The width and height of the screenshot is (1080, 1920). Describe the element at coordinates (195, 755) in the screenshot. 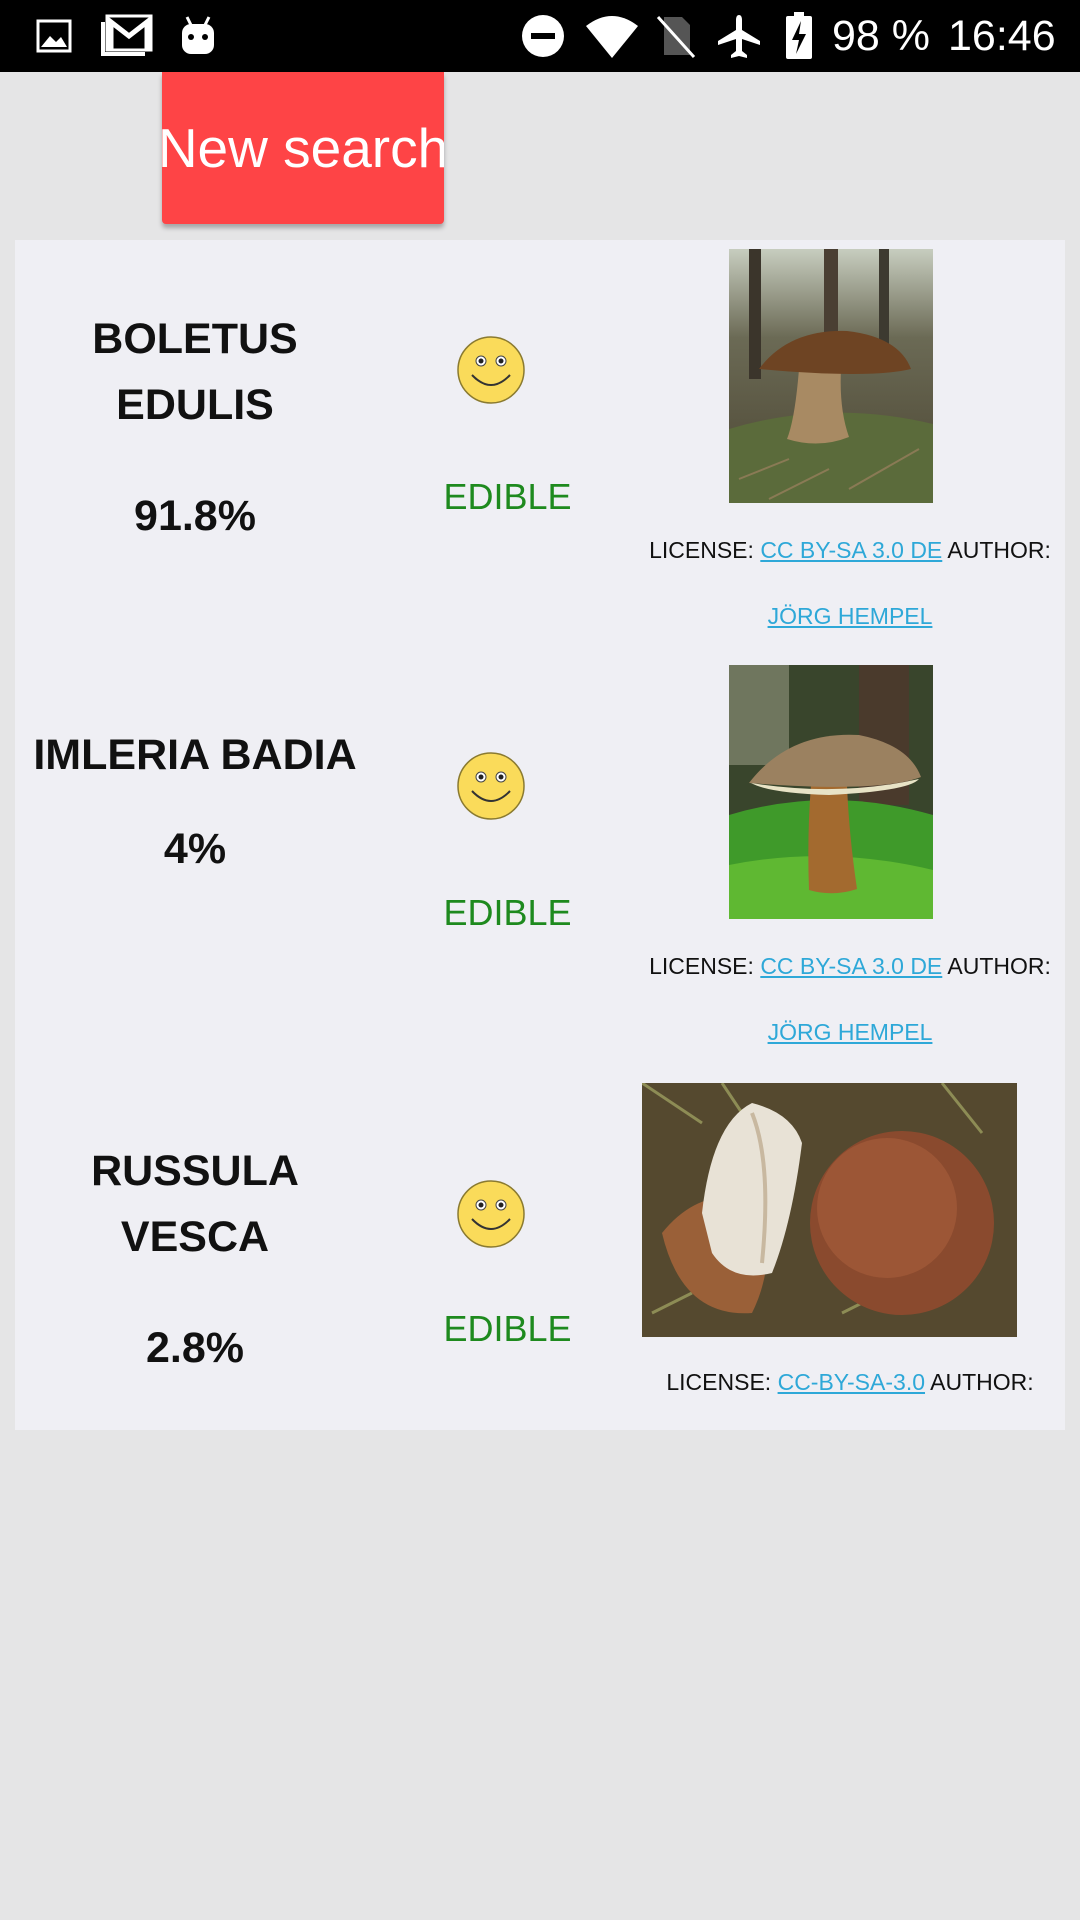

I see `species-name: IMLERIA BADIA` at that location.